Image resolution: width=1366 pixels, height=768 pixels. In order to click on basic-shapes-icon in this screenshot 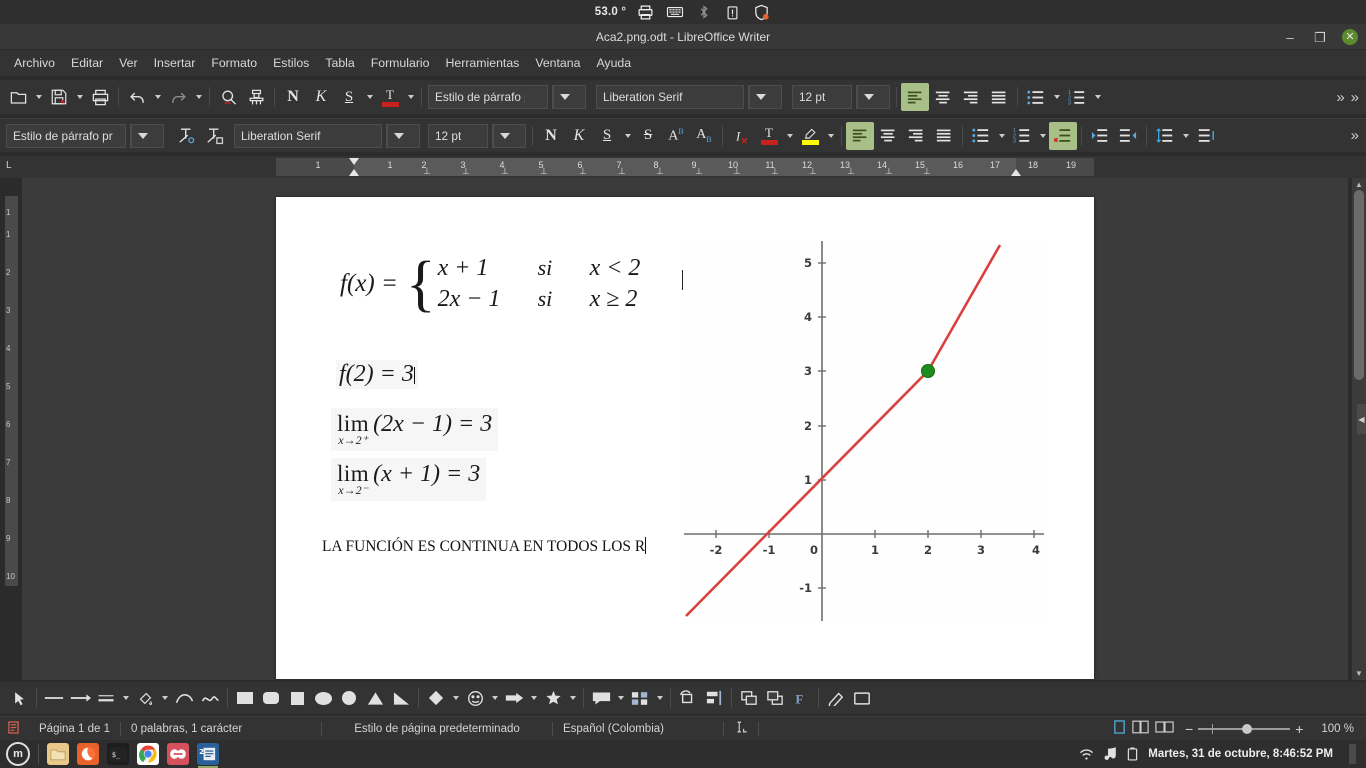, I will do `click(436, 698)`.